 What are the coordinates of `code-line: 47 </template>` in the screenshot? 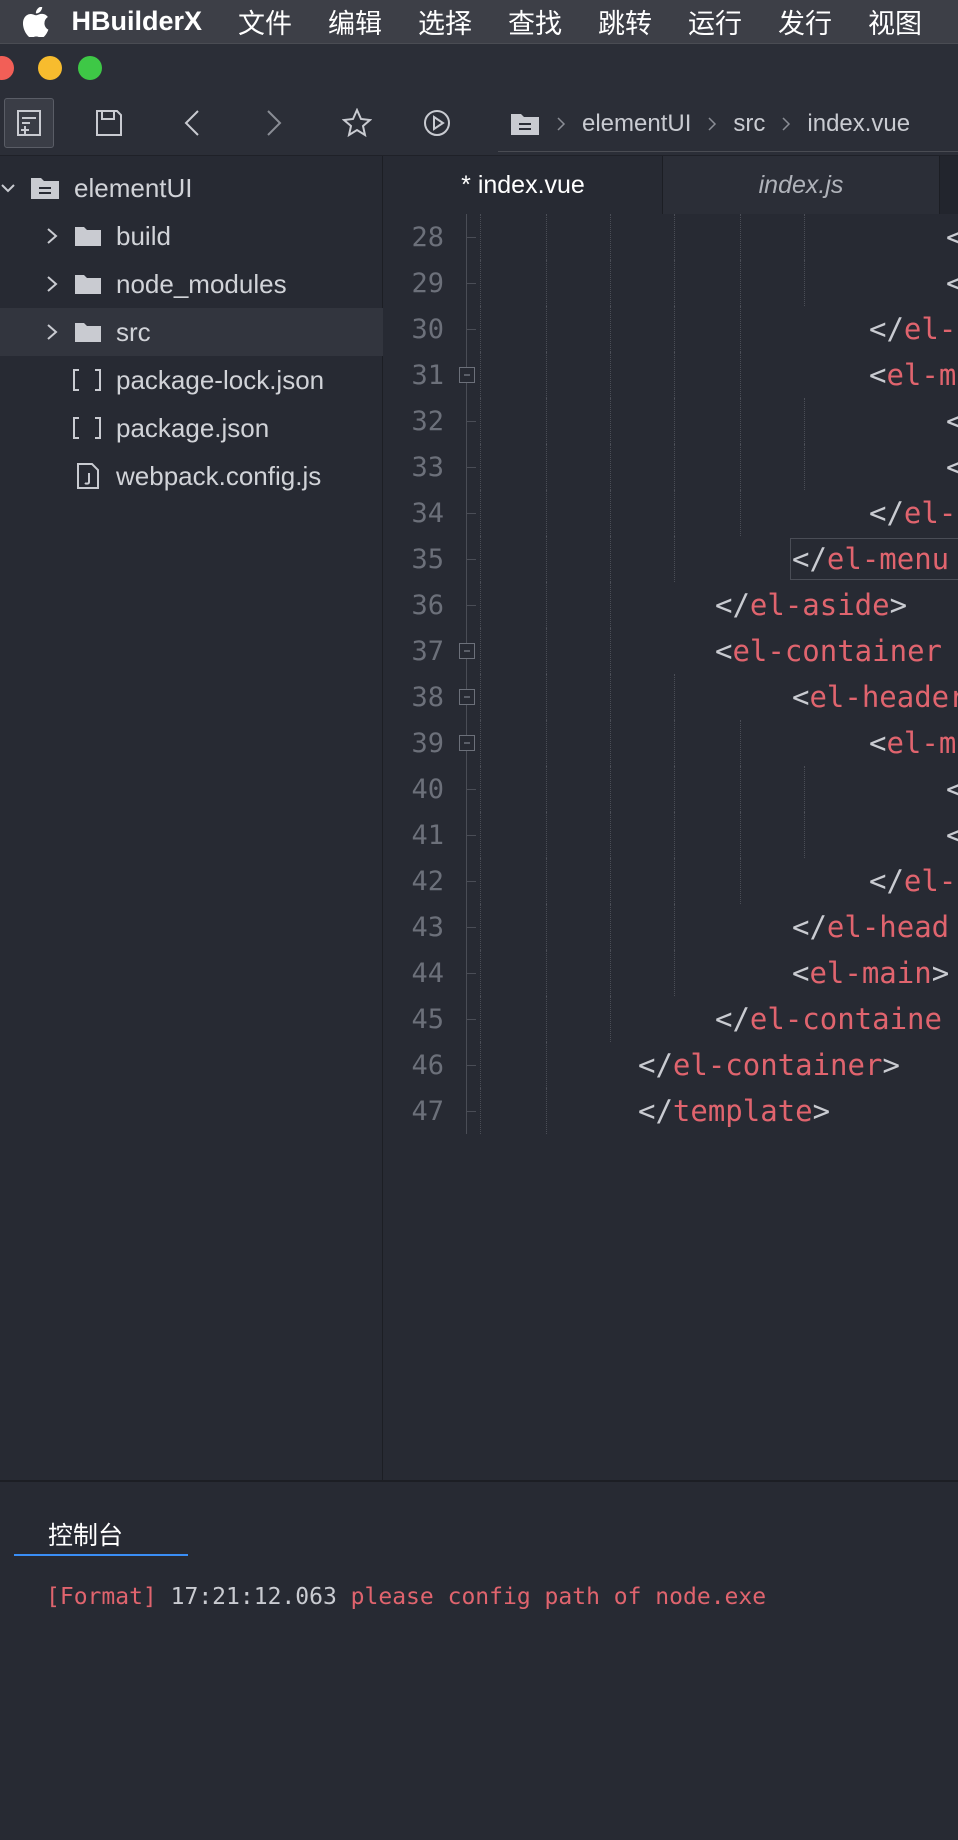 It's located at (671, 1111).